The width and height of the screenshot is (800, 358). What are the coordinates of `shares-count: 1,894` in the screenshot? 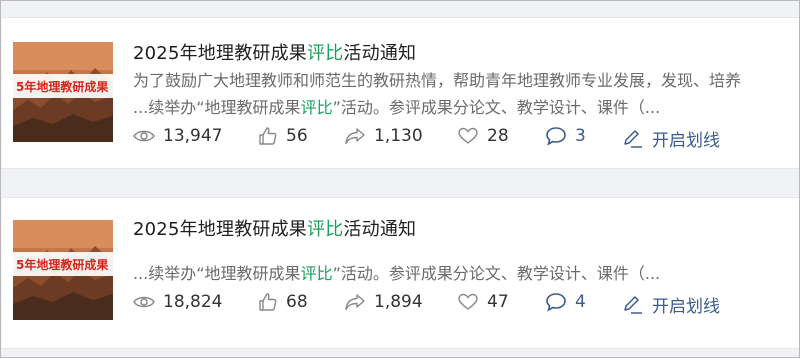 It's located at (398, 302).